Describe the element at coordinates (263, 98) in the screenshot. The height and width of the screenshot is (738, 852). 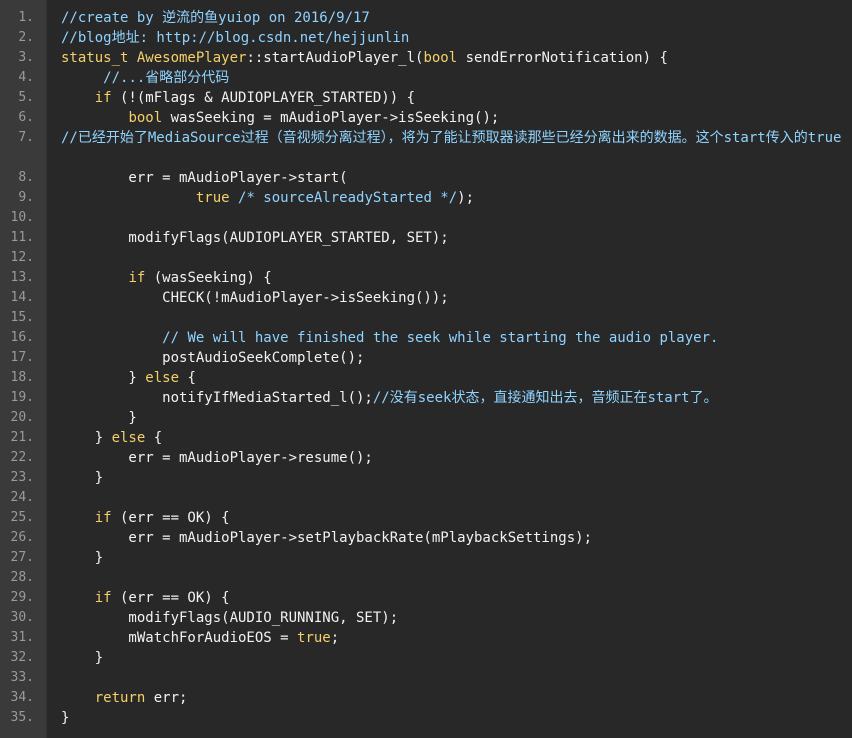
I see `code-token-plain: (!(mFlags & AUDIOPLAYER_STARTED)) {` at that location.